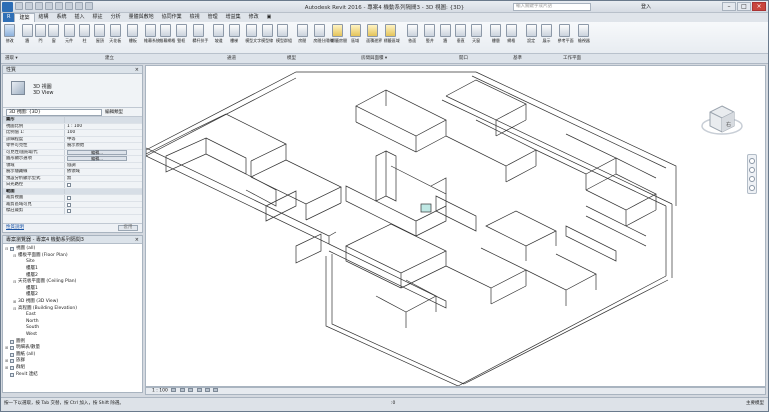  Describe the element at coordinates (132, 33) in the screenshot. I see `ribbon-tool-8: 樓板` at that location.